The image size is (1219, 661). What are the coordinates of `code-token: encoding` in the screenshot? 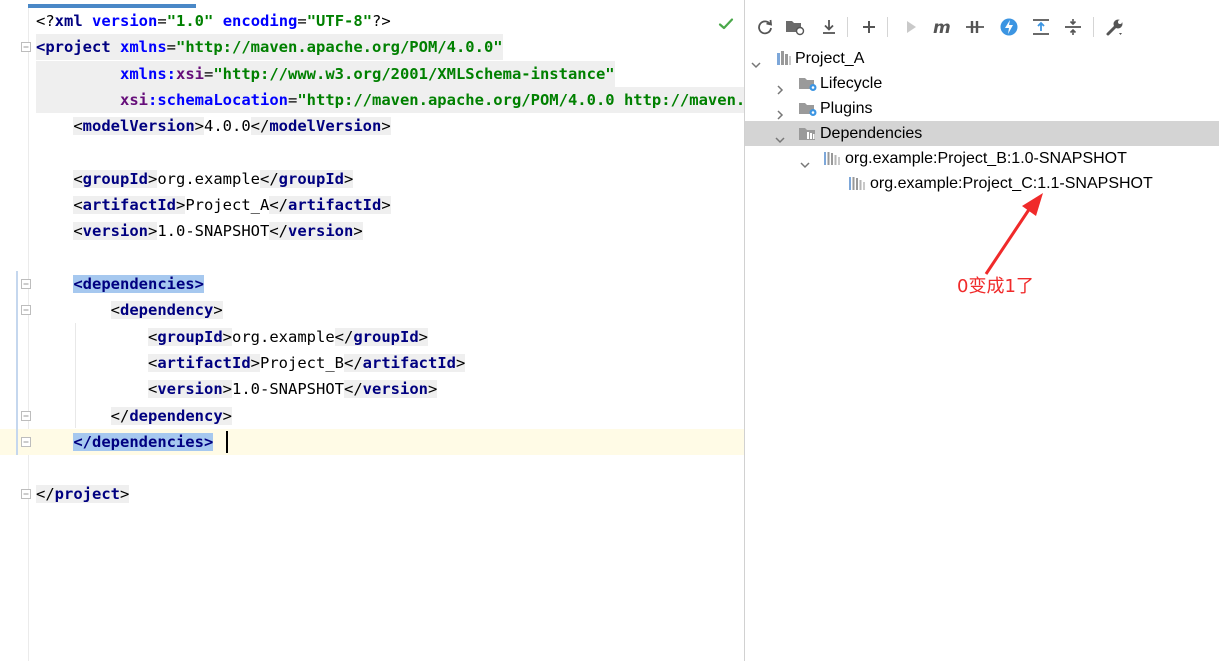 It's located at (260, 21).